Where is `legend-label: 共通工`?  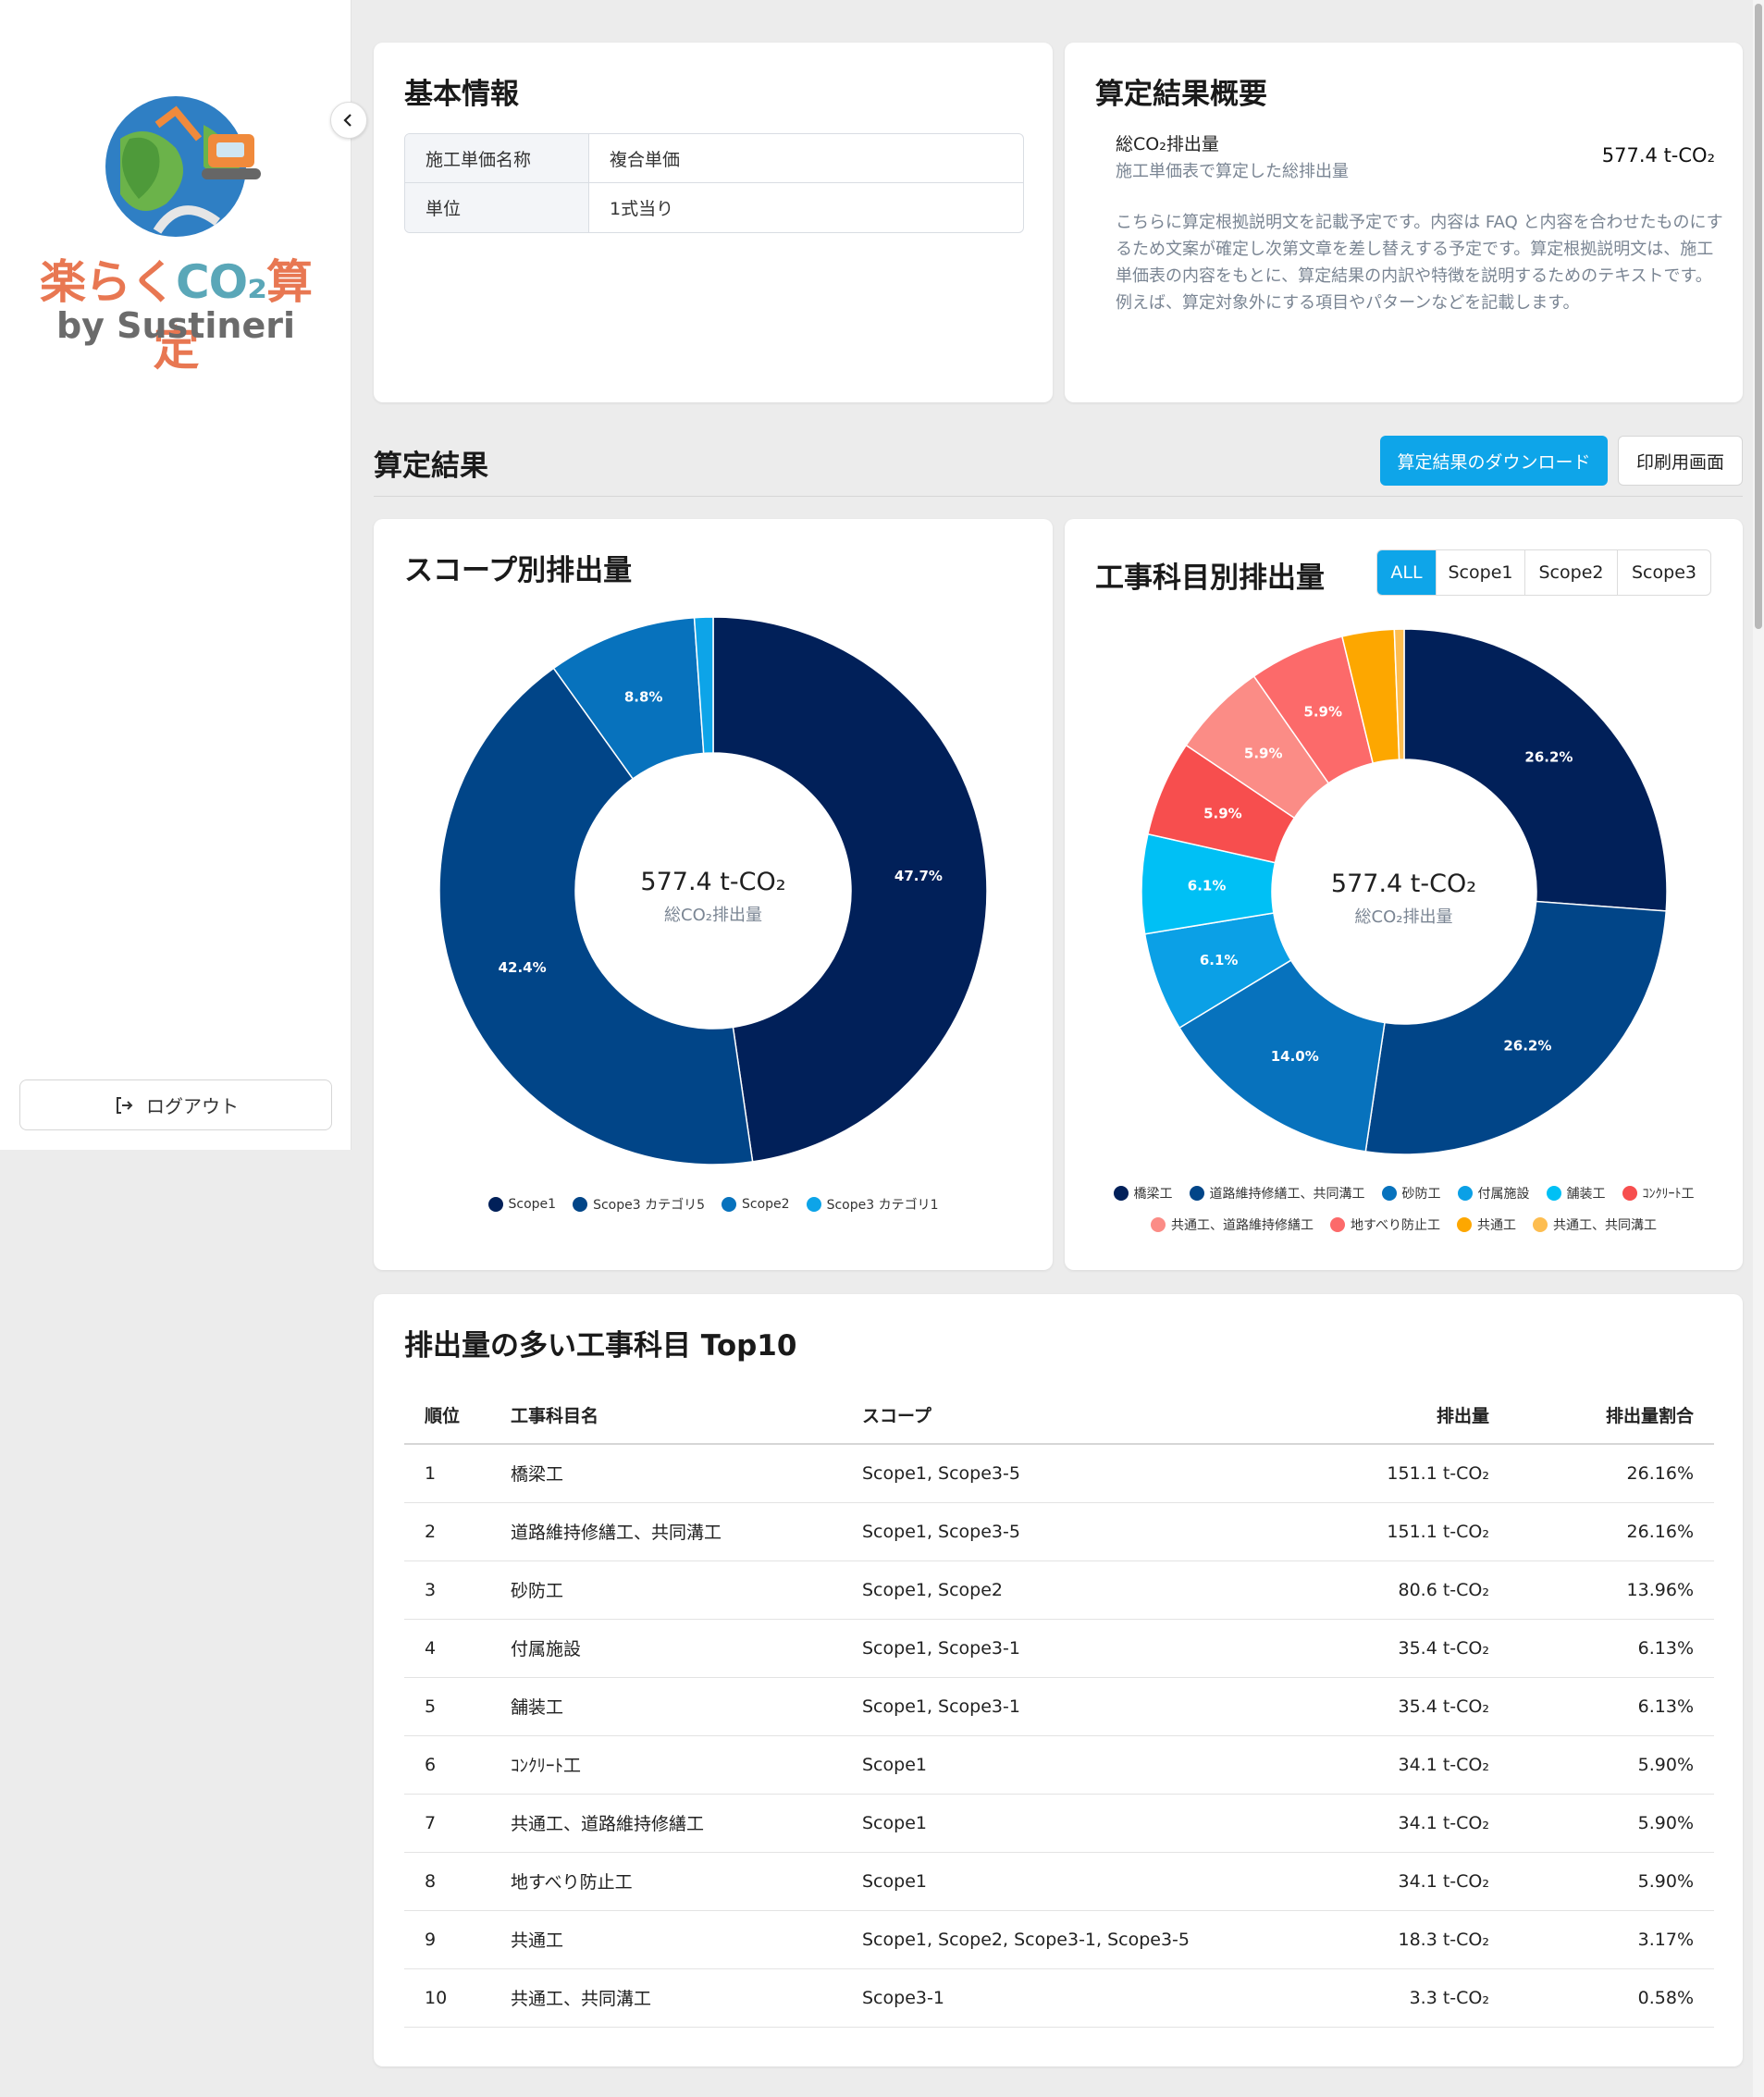
legend-label: 共通工 is located at coordinates (1497, 1226).